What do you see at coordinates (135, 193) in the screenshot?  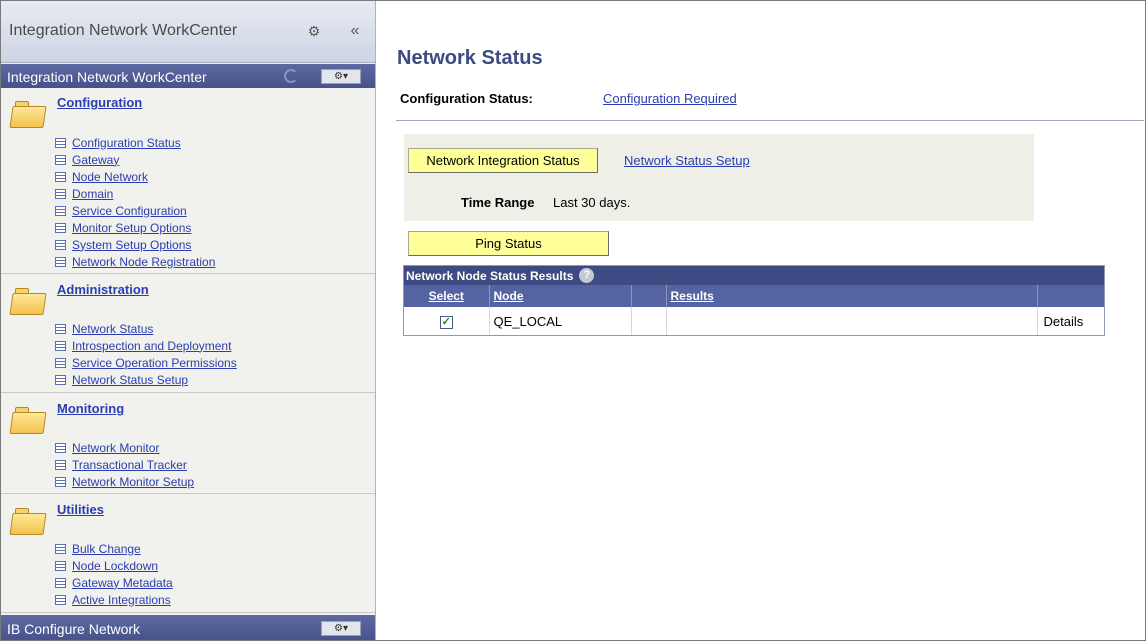 I see `nav-link-item: Domain` at bounding box center [135, 193].